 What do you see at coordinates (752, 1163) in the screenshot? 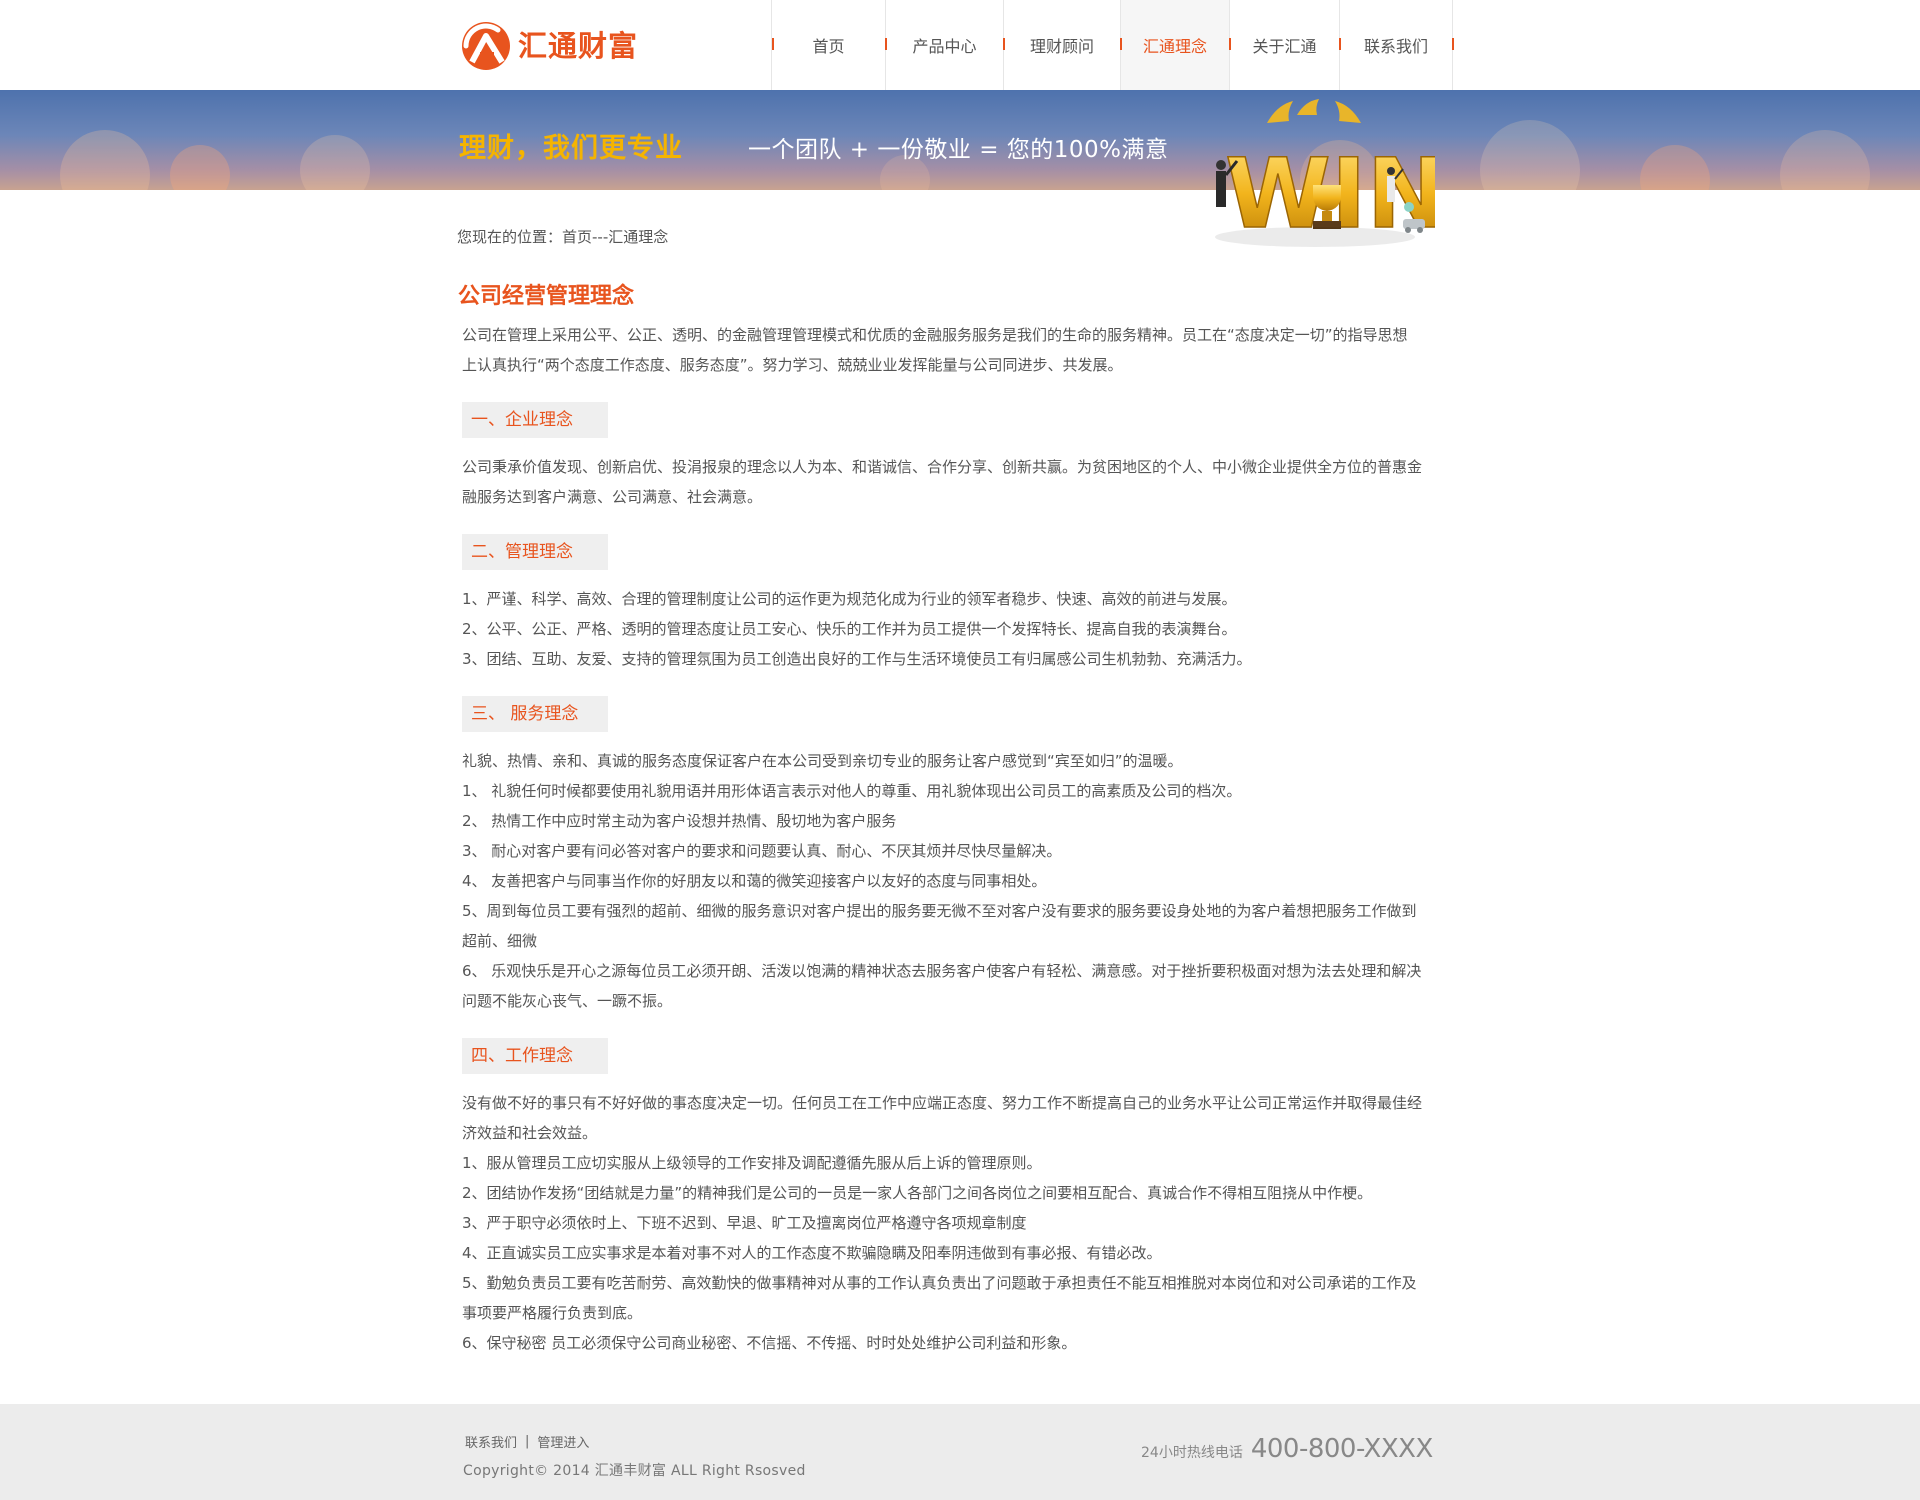
I see `section-paragraph: 1、服从管理员工应切实服从上级领导的工作安排及调配遵循先服从后上诉的管理原则。` at bounding box center [752, 1163].